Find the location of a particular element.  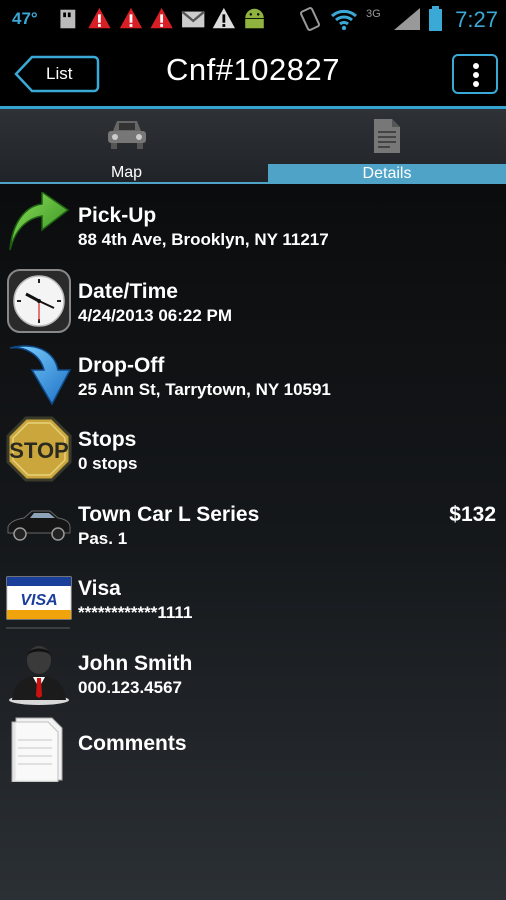

clock-icon is located at coordinates (39, 301).